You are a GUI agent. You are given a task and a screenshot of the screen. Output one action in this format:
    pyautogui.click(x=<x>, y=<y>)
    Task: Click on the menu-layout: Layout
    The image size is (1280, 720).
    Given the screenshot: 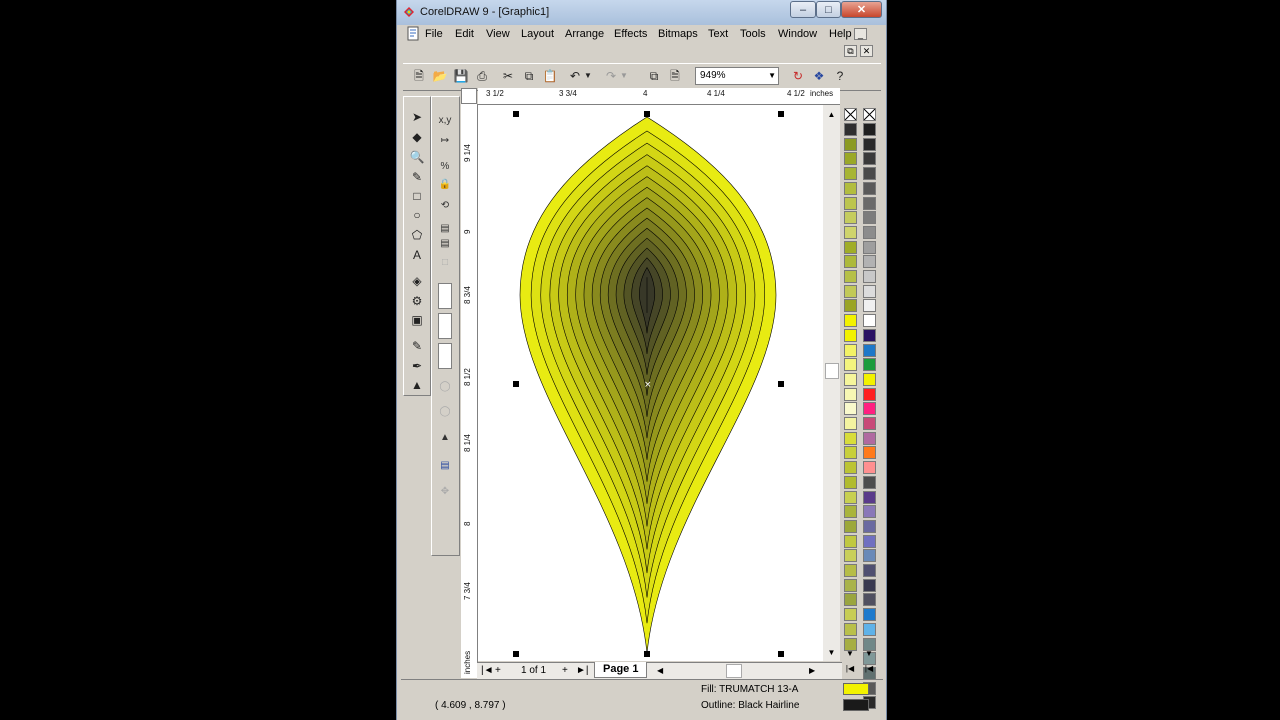 What is the action you would take?
    pyautogui.click(x=537, y=34)
    